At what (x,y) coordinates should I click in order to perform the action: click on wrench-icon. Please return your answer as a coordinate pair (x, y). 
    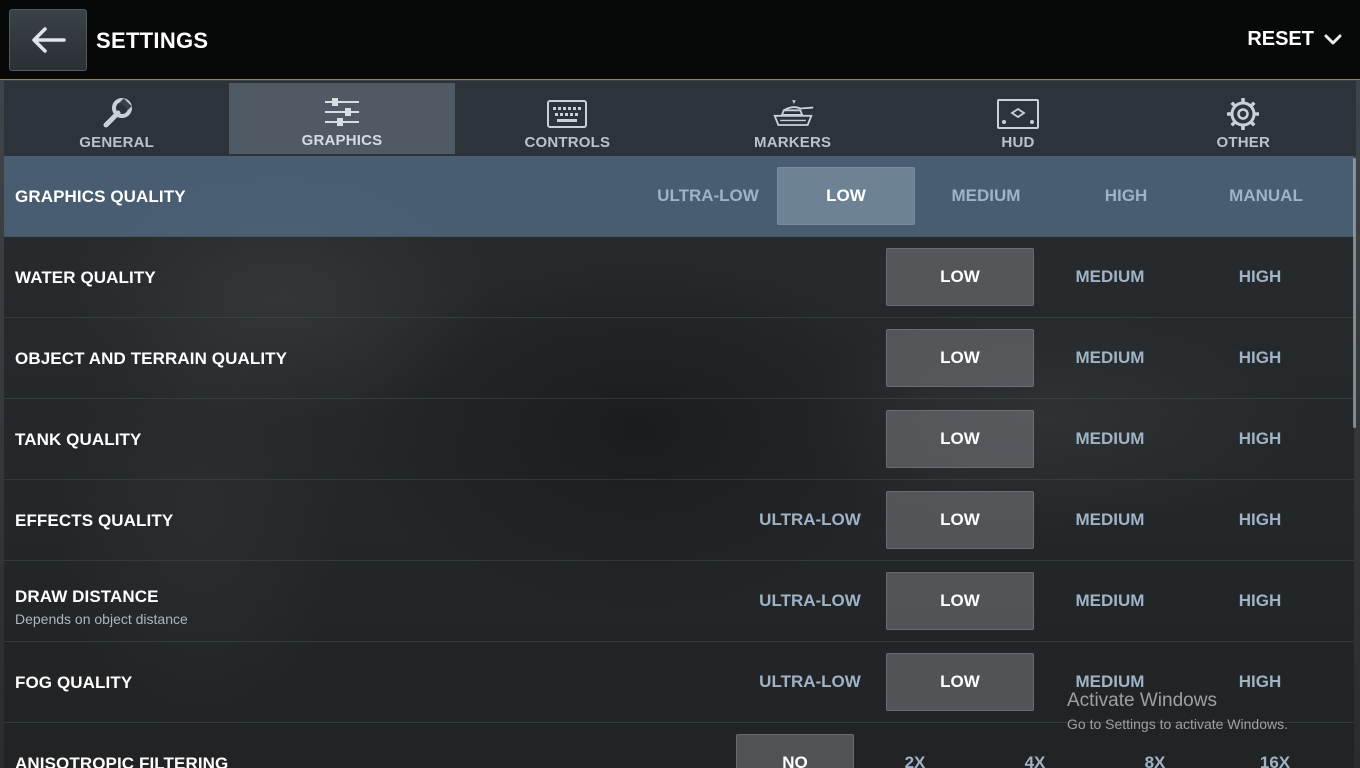
    Looking at the image, I should click on (117, 114).